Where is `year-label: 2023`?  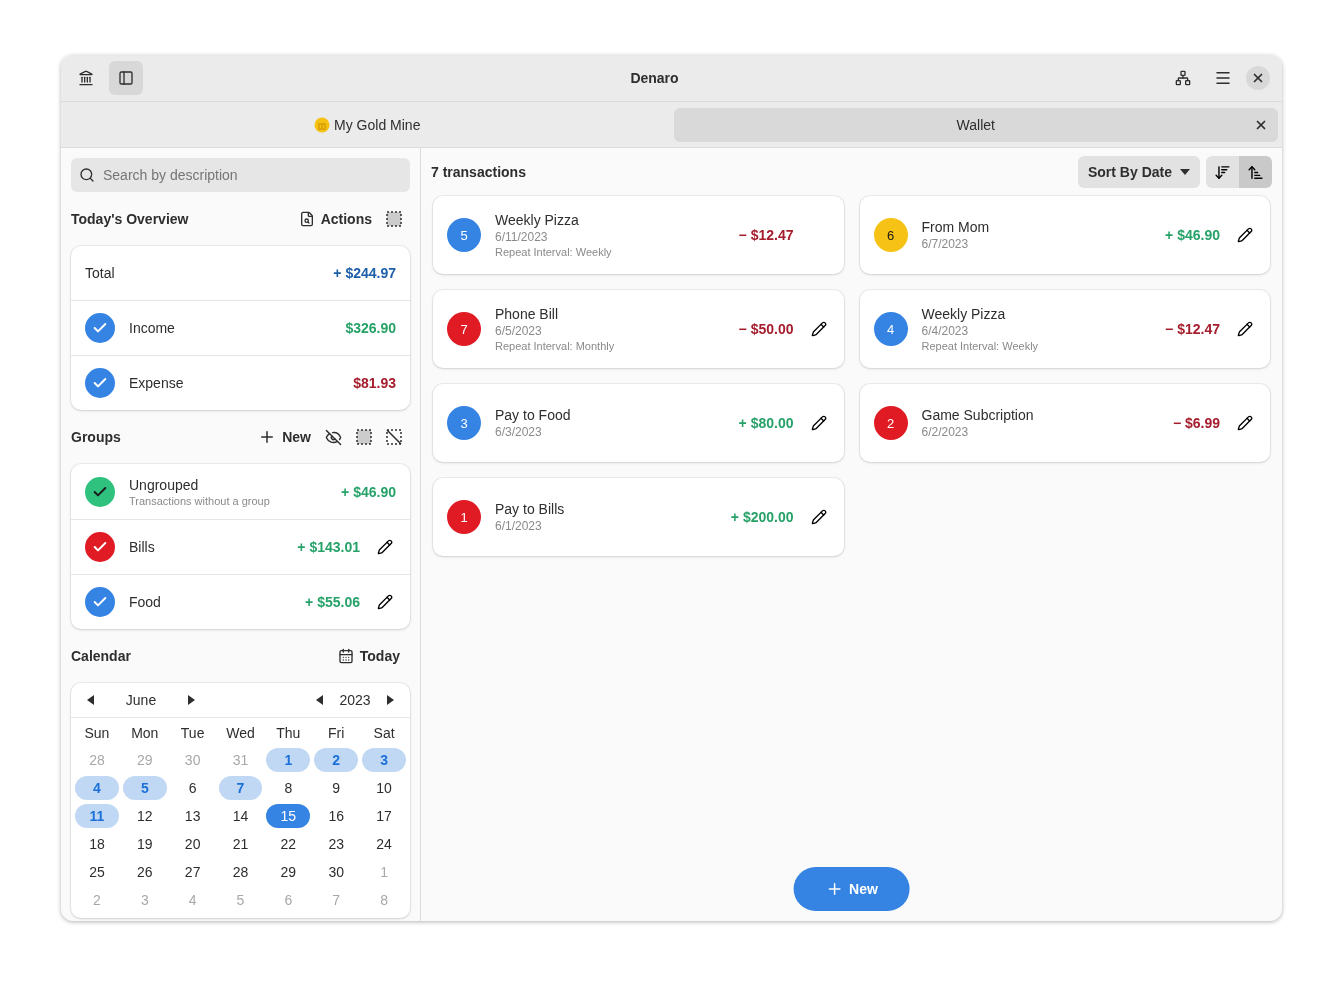 year-label: 2023 is located at coordinates (355, 700).